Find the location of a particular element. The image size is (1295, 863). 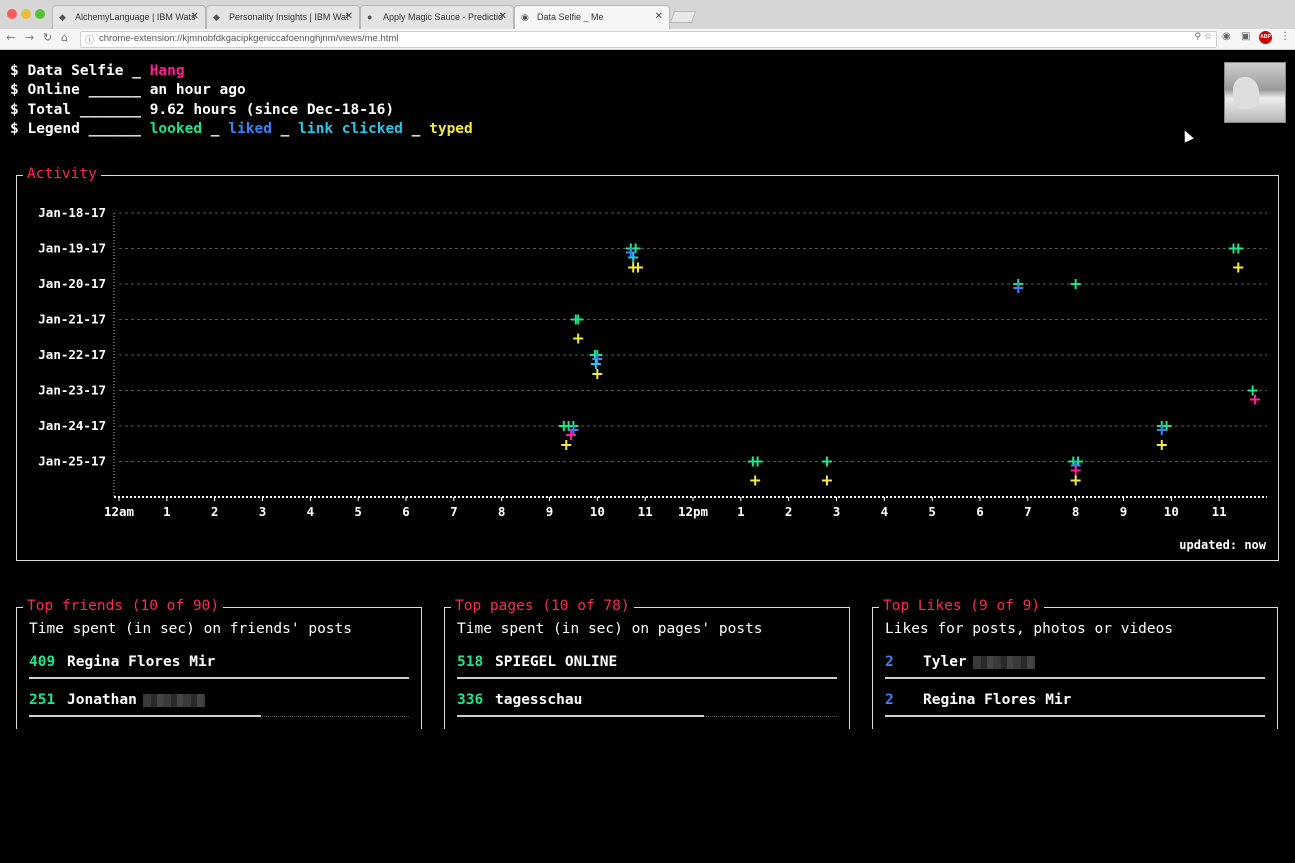

page-name: SPIEGEL ONLINE is located at coordinates (556, 662).